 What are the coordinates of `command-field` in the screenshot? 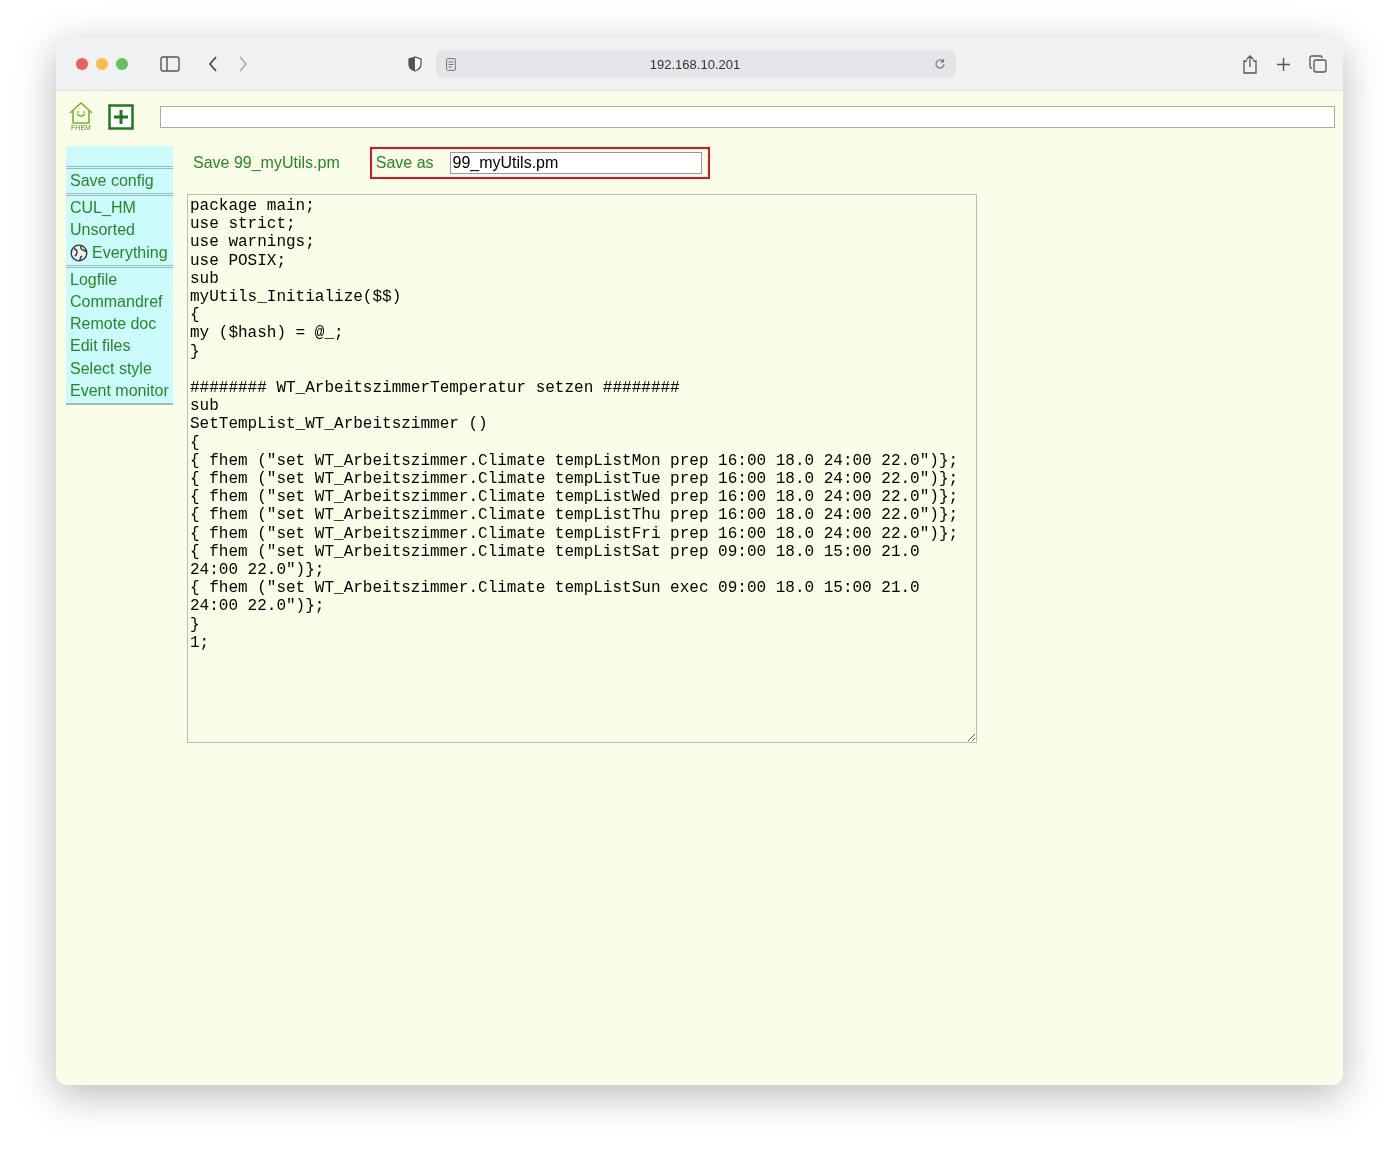 It's located at (747, 117).